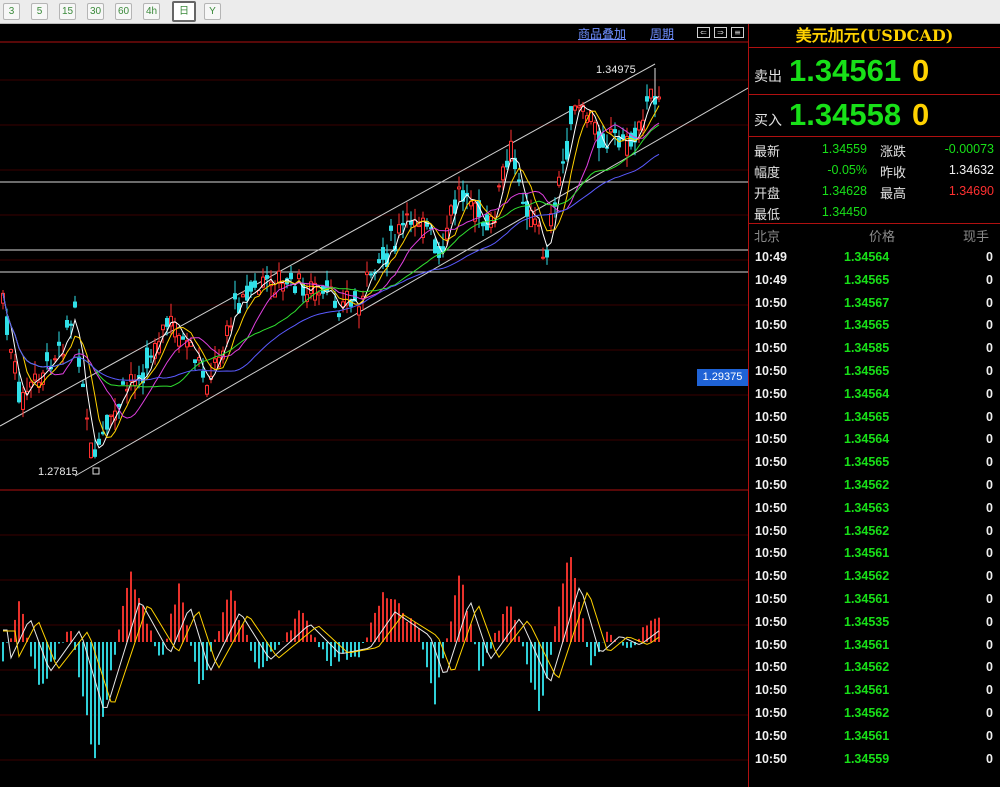 The width and height of the screenshot is (1000, 787). I want to click on period-button-3: 3, so click(11, 11).